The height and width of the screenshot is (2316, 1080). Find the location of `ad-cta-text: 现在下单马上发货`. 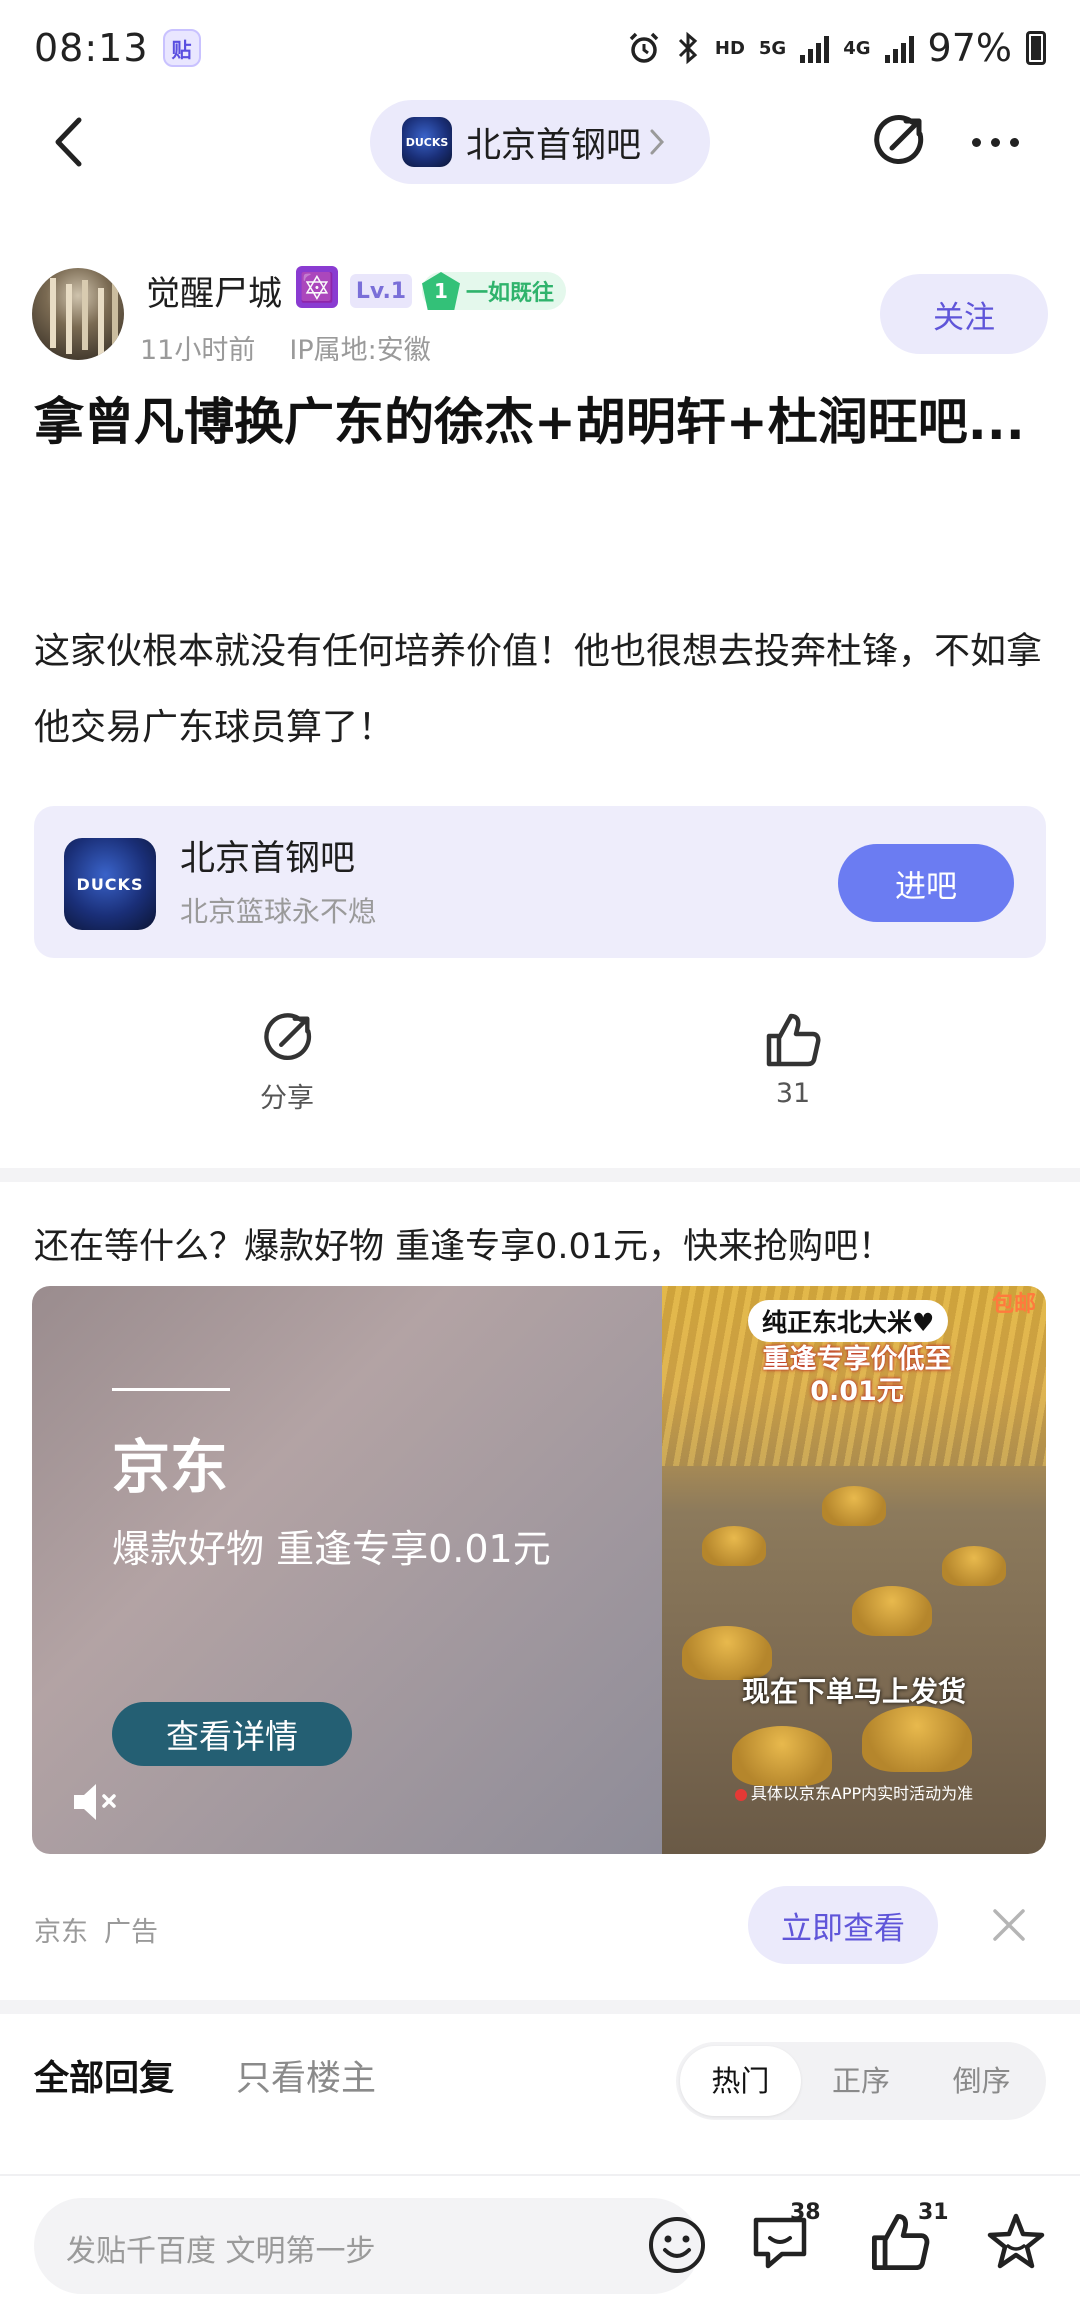

ad-cta-text: 现在下单马上发货 is located at coordinates (853, 1691).